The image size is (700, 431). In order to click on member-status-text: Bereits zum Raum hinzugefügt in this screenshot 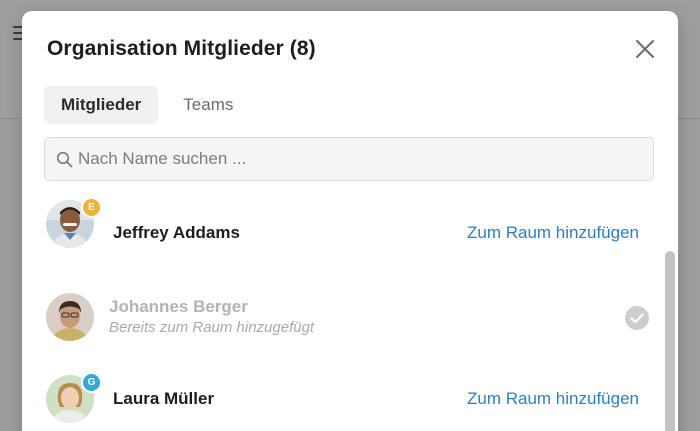, I will do `click(212, 327)`.